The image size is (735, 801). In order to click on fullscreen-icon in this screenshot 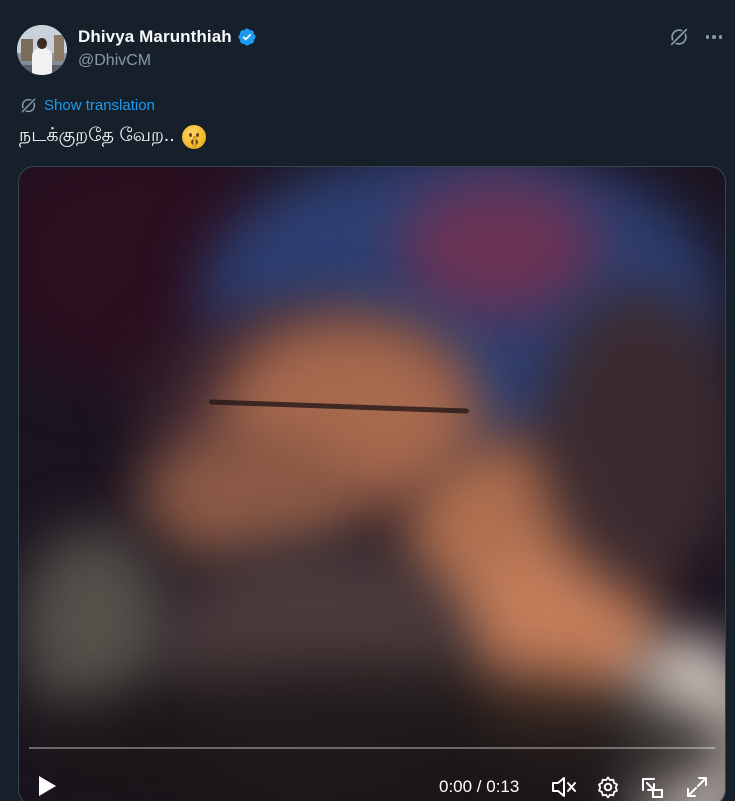, I will do `click(697, 787)`.